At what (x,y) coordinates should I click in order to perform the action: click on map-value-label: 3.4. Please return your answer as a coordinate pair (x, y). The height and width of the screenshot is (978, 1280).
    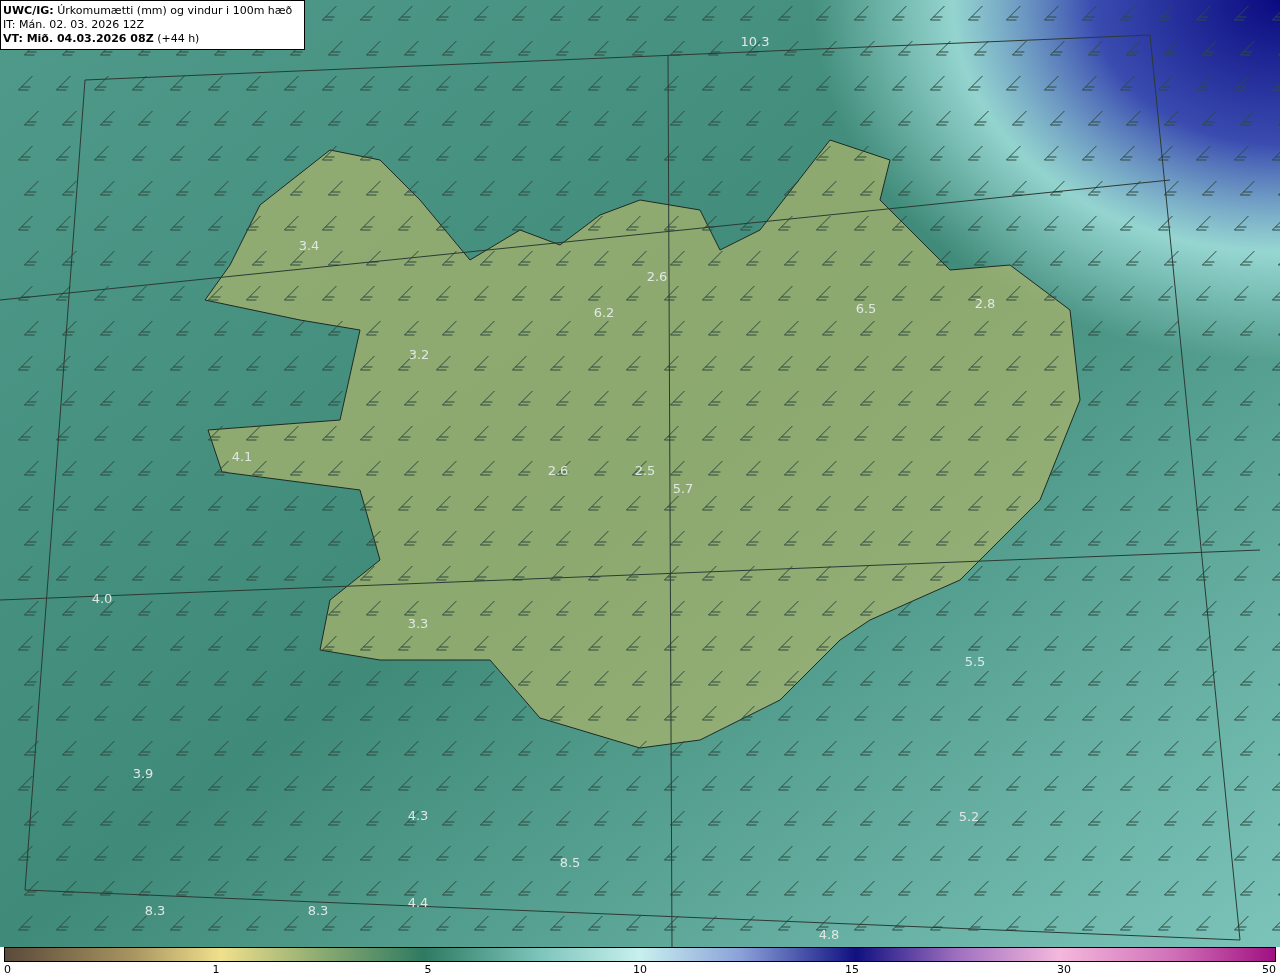
    Looking at the image, I should click on (309, 245).